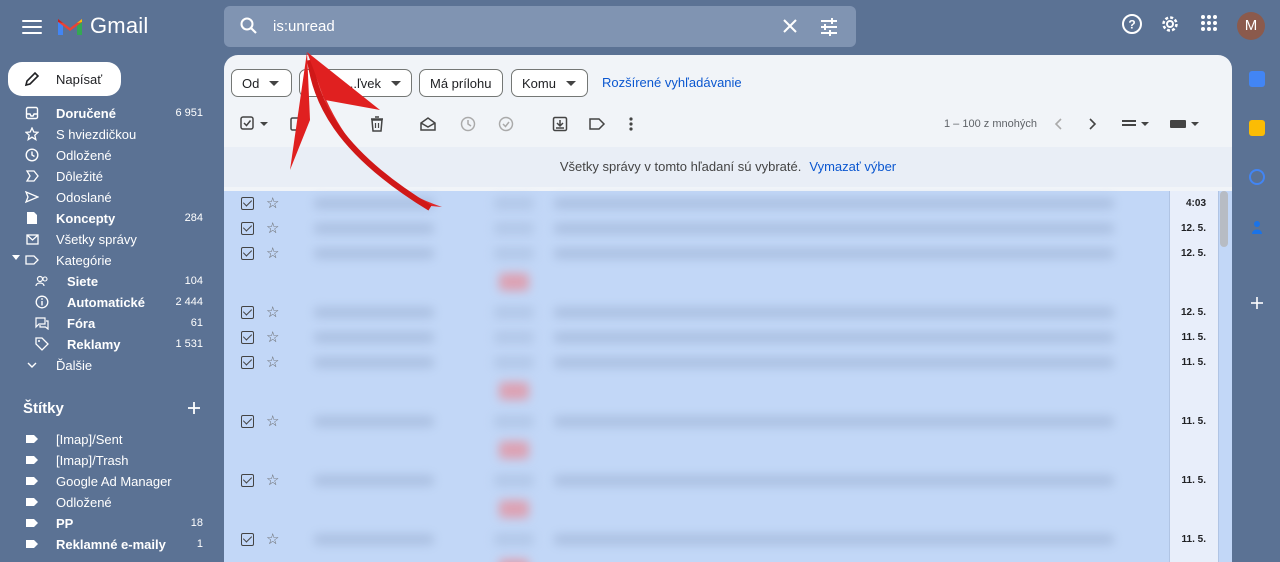  What do you see at coordinates (74, 365) in the screenshot?
I see `sidebar-more-label: Ďalšie` at bounding box center [74, 365].